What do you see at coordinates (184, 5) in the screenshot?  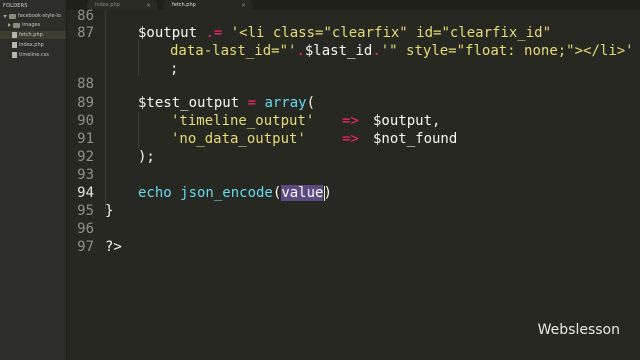 I see `tab-label: fetch.php` at bounding box center [184, 5].